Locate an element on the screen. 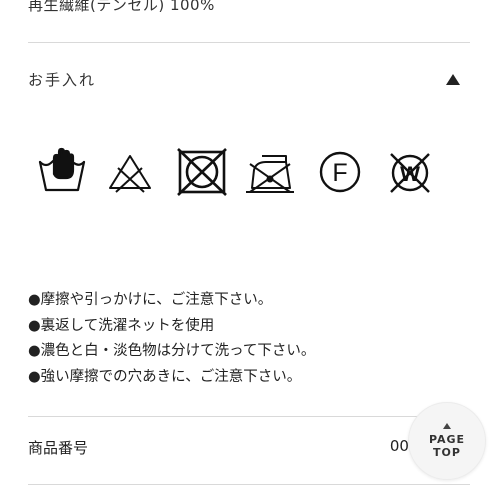 The height and width of the screenshot is (498, 498). page-top-label-line1: PAGE is located at coordinates (447, 439).